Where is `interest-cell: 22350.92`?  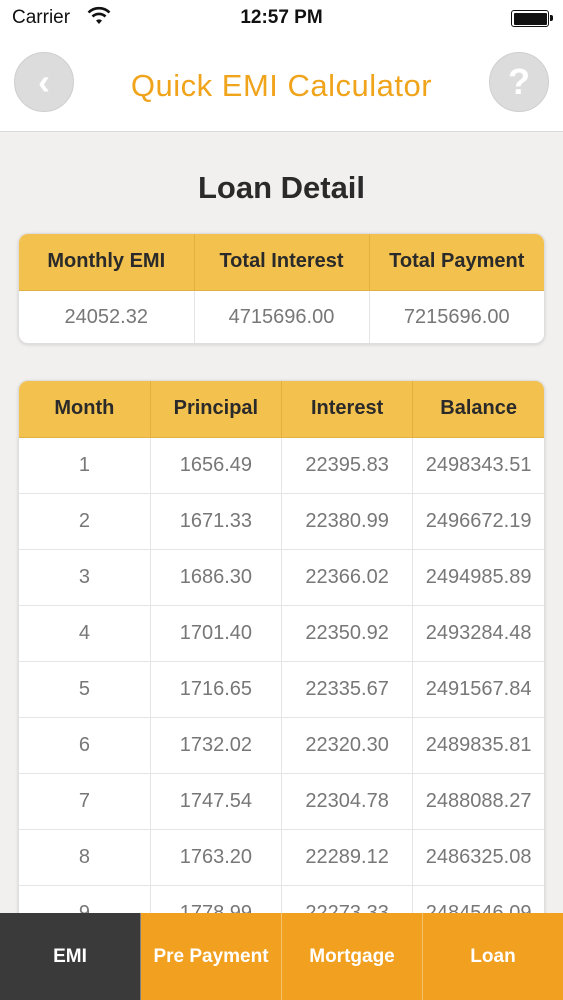
interest-cell: 22350.92 is located at coordinates (347, 633).